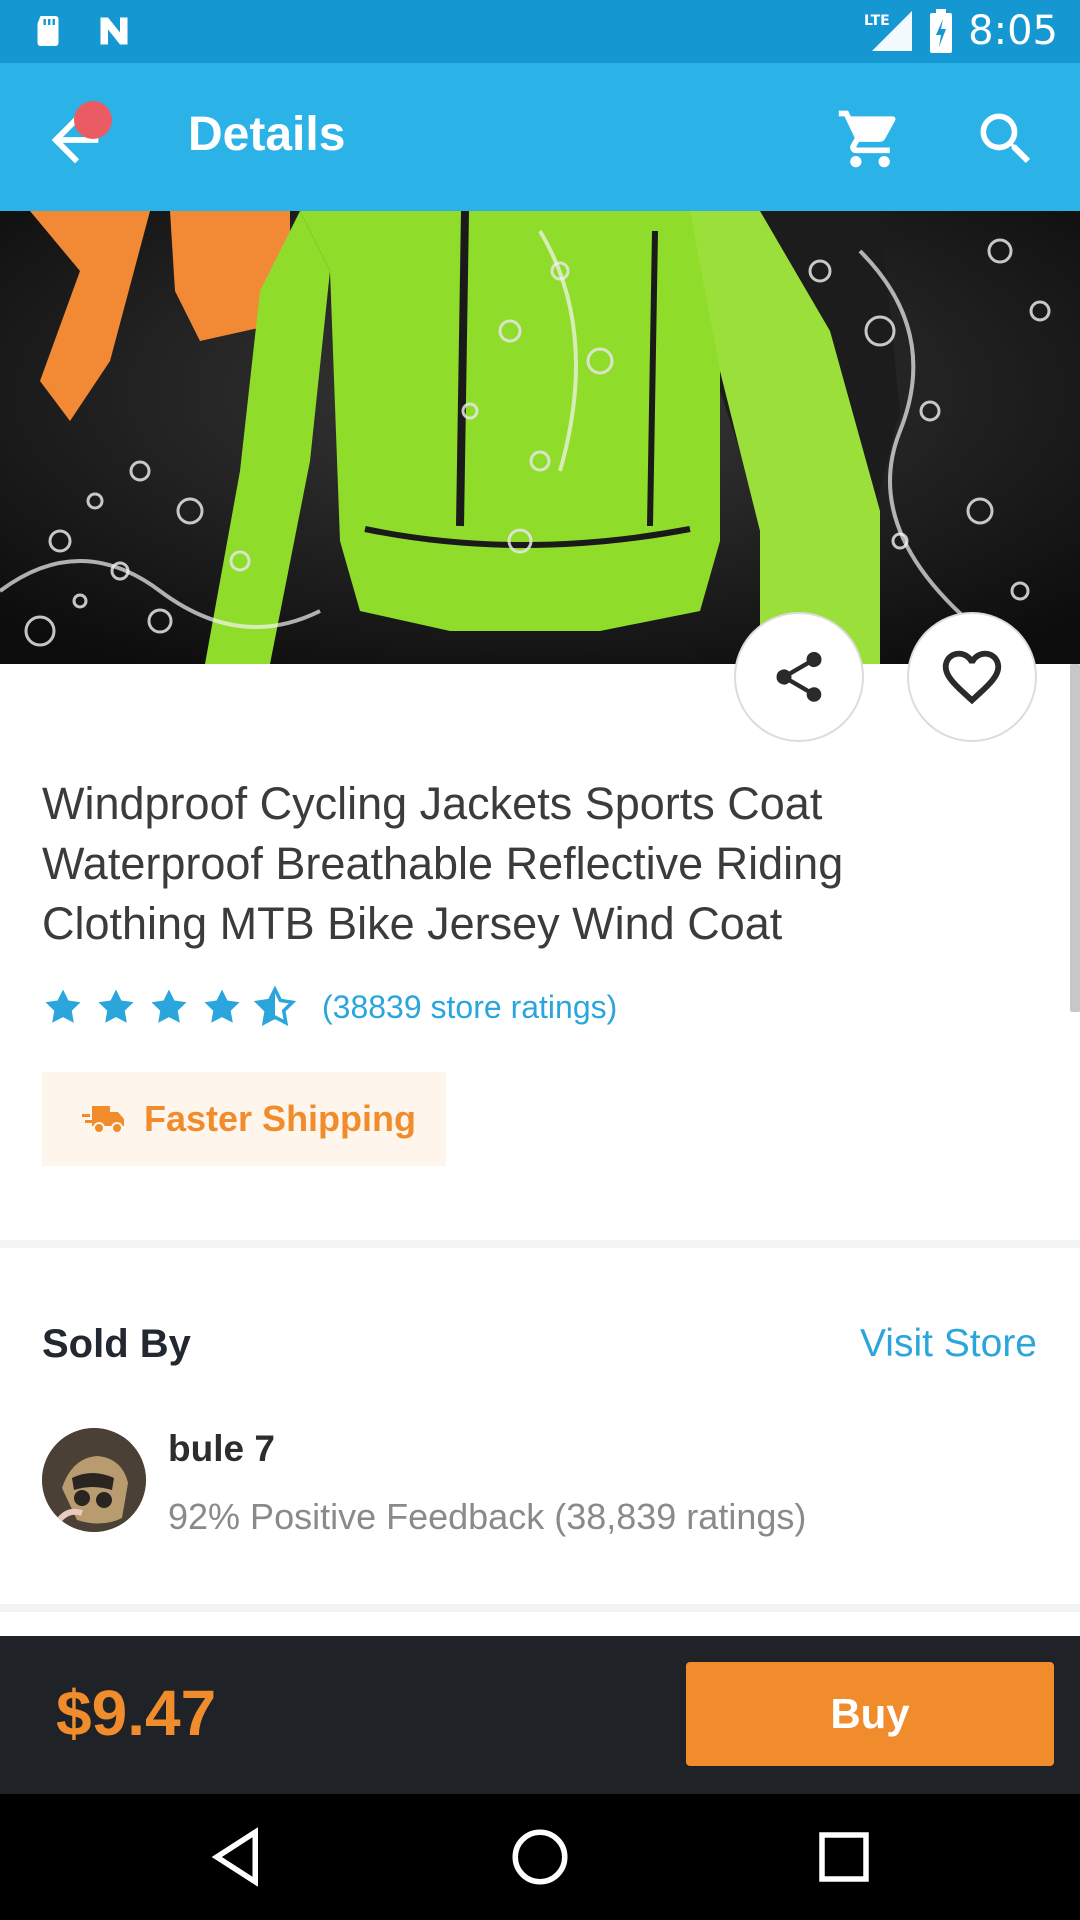 The height and width of the screenshot is (1920, 1080). Describe the element at coordinates (103, 1120) in the screenshot. I see `truck-icon` at that location.